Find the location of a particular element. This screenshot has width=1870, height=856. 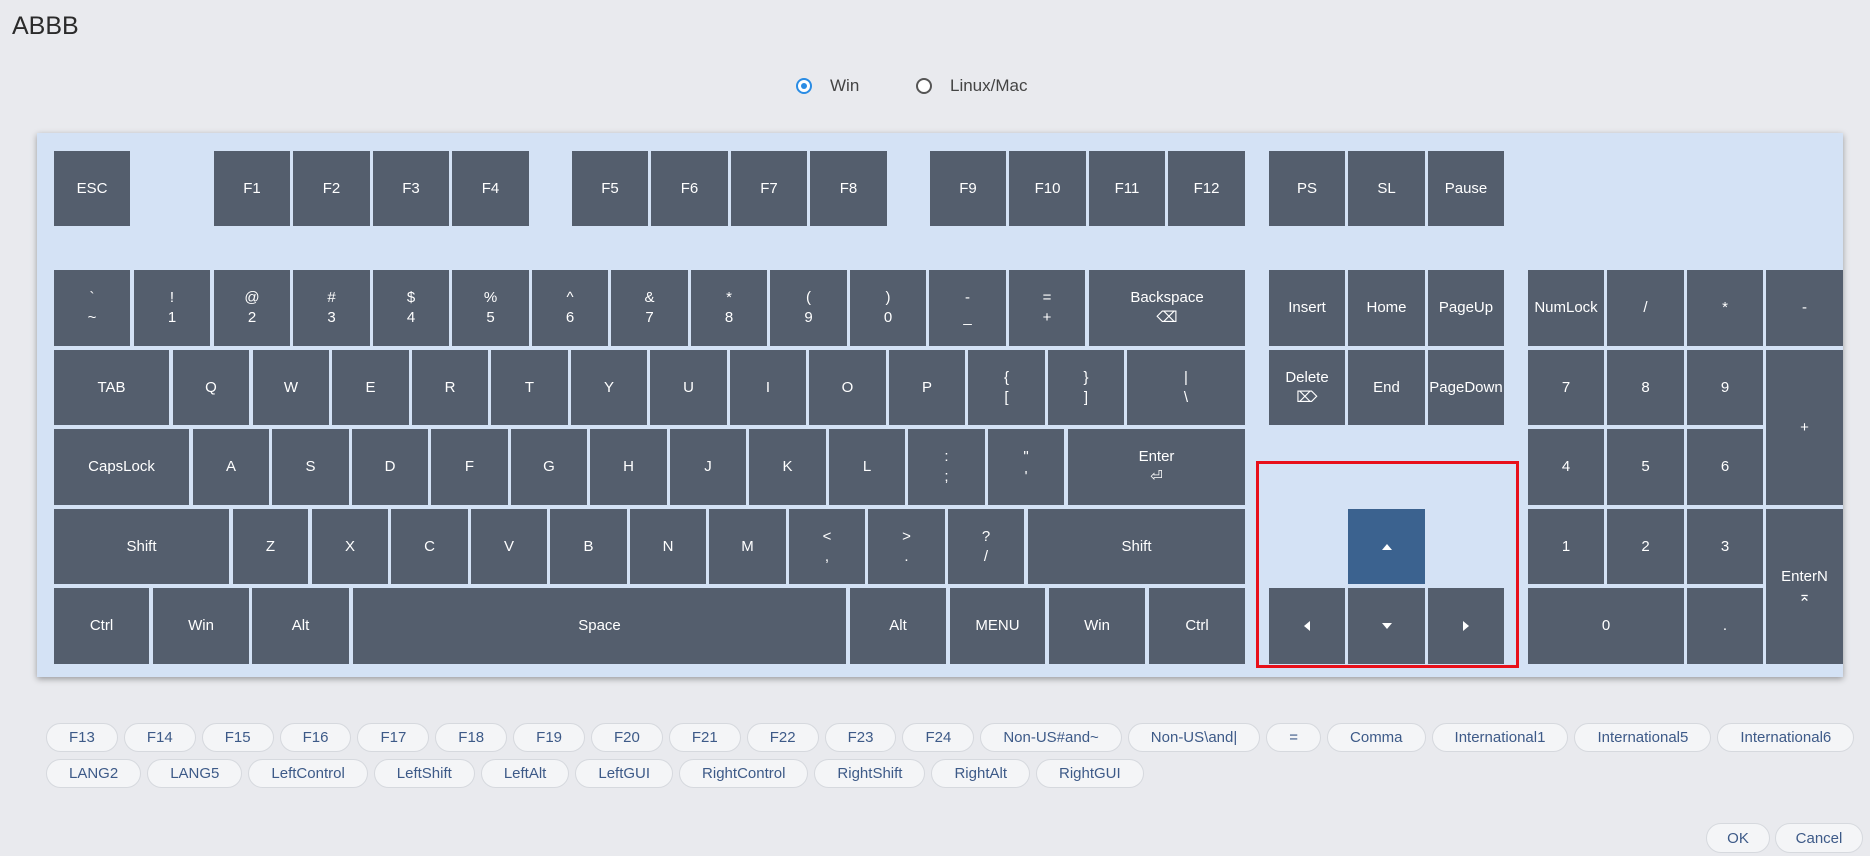

key-comma: <, is located at coordinates (827, 546).